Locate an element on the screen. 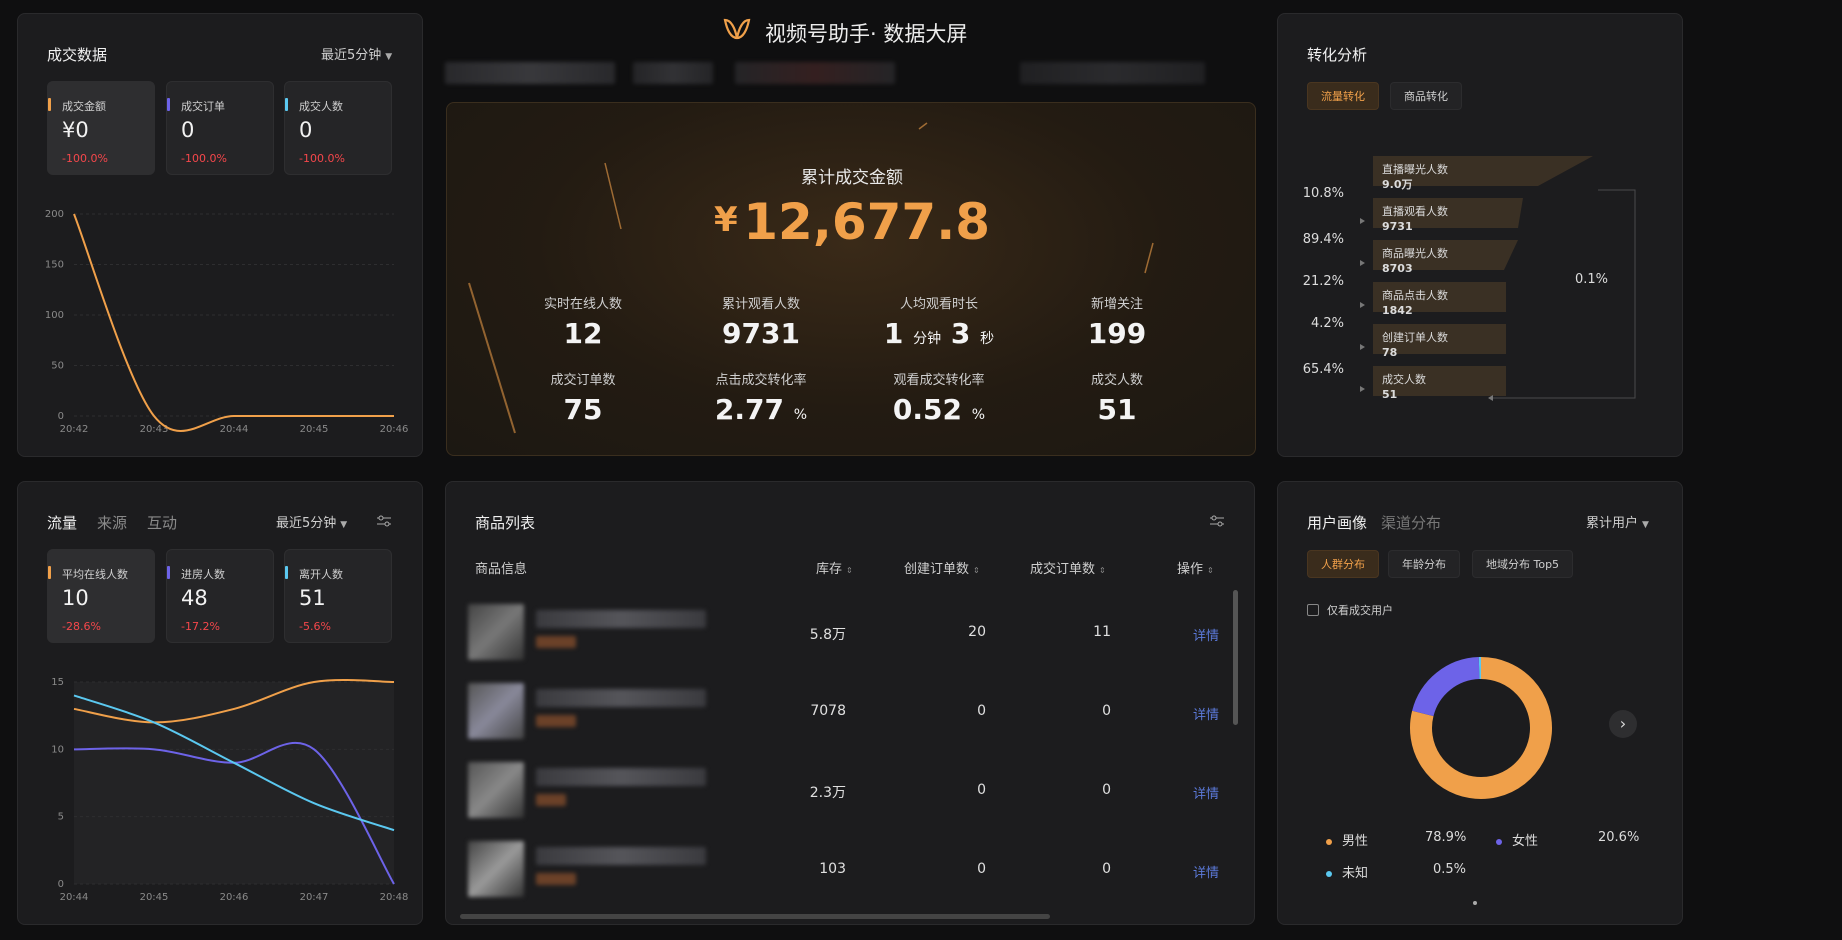  kpi-value: 10 is located at coordinates (75, 598).